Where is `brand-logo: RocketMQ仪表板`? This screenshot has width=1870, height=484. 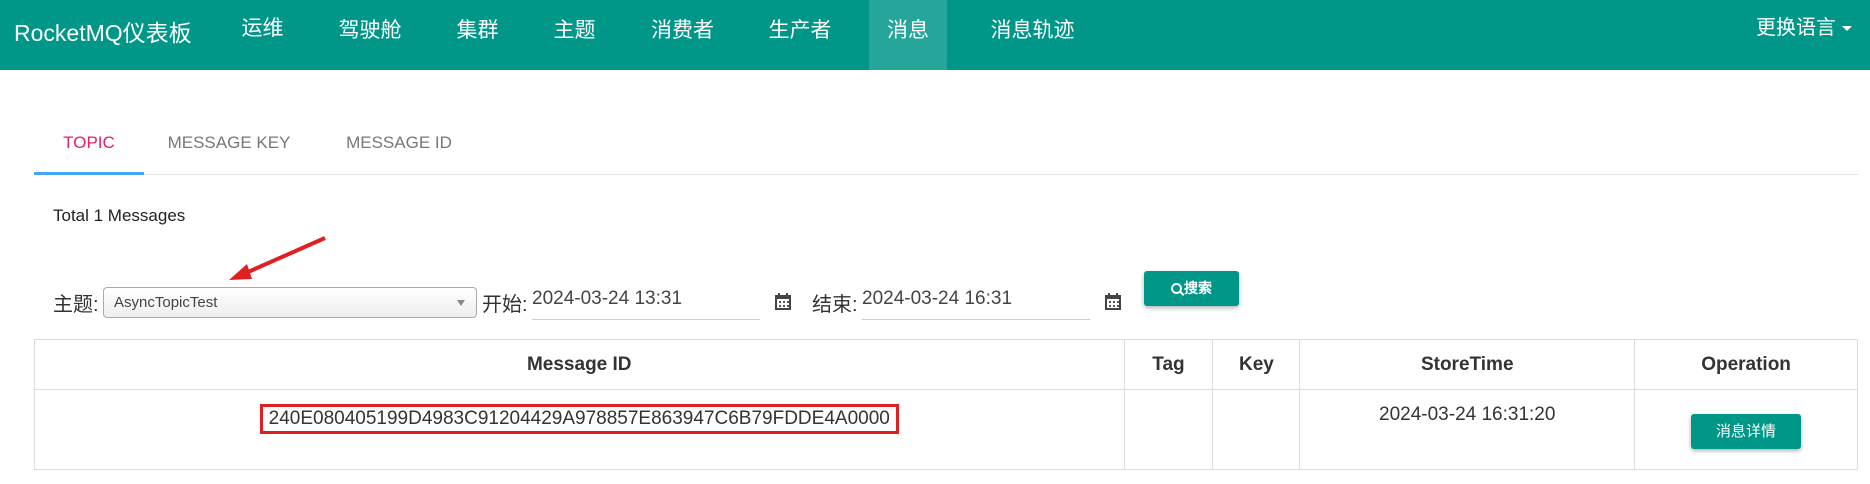
brand-logo: RocketMQ仪表板 is located at coordinates (103, 31).